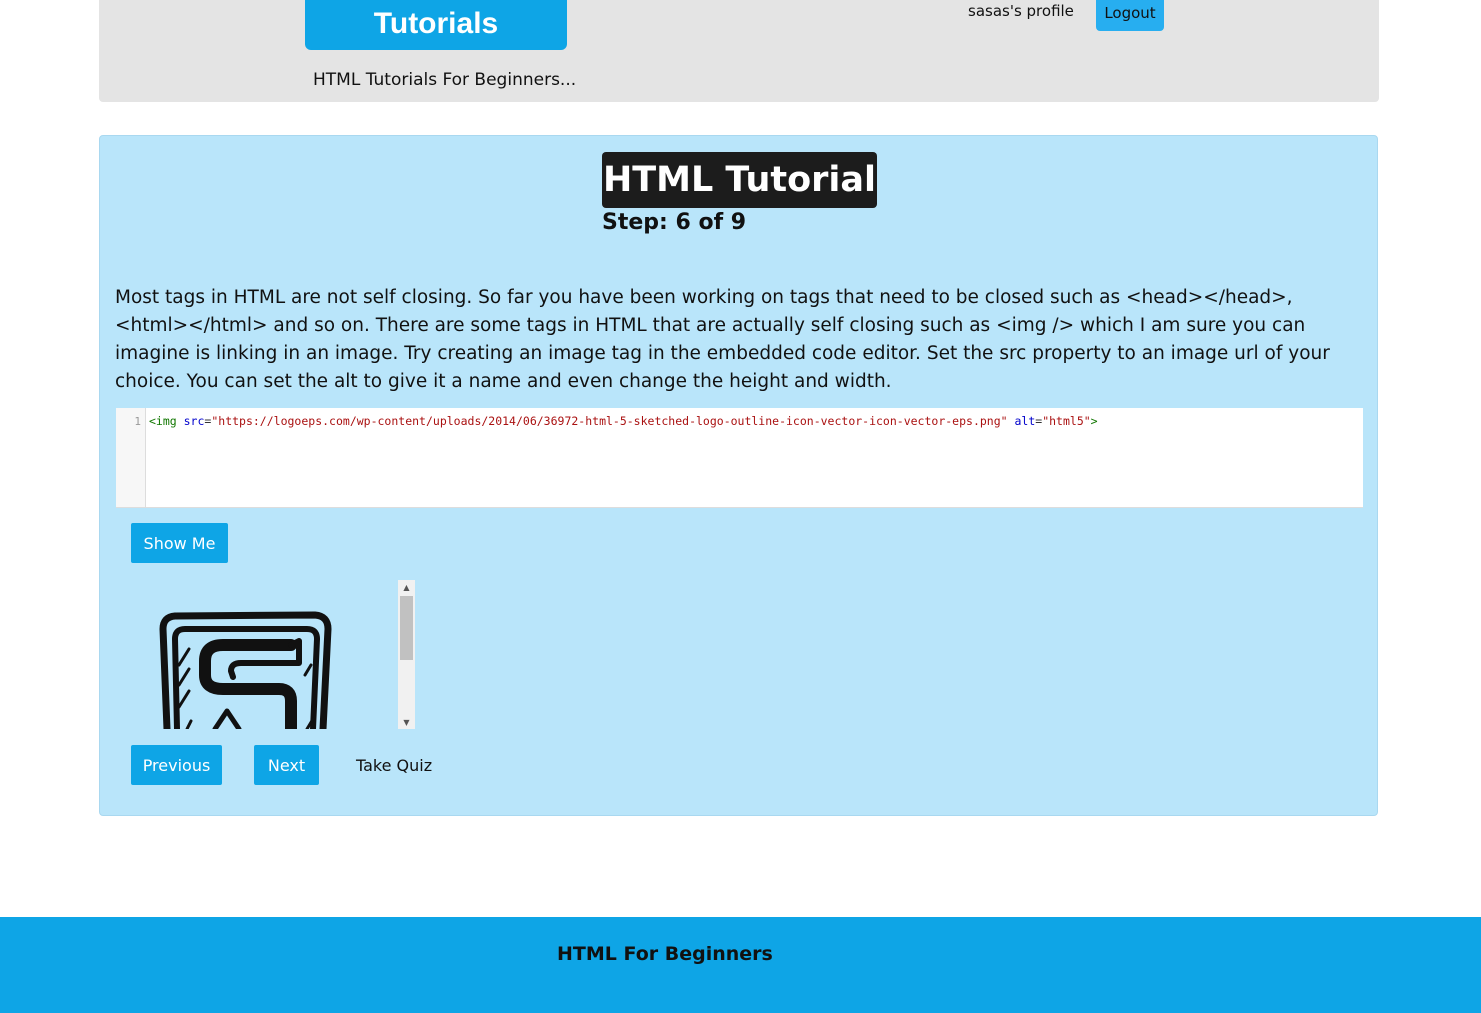 This screenshot has height=1013, width=1481. I want to click on previous-button: Previous, so click(176, 765).